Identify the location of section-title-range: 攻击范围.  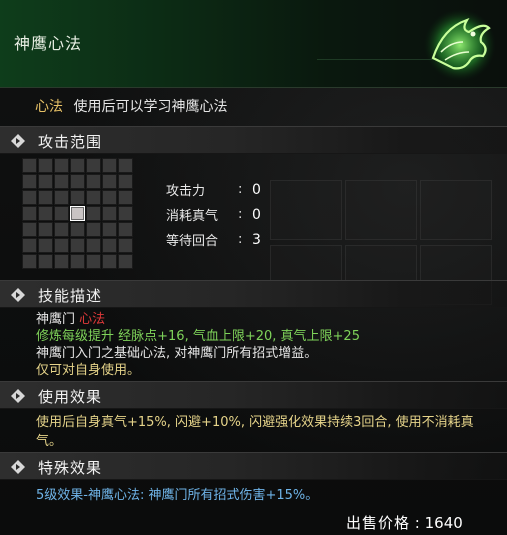
(70, 142).